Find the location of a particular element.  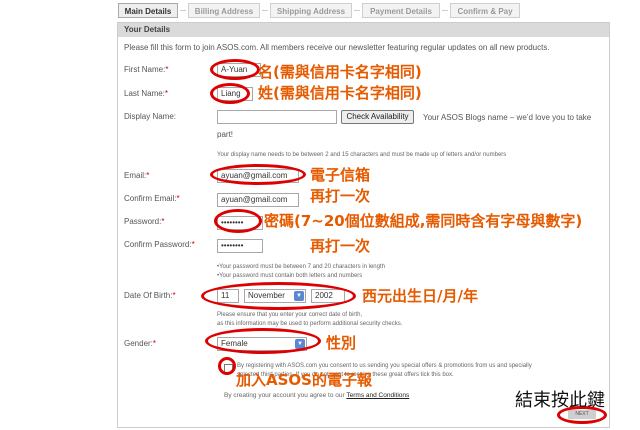

annotation-ring-newsletter is located at coordinates (227, 366).